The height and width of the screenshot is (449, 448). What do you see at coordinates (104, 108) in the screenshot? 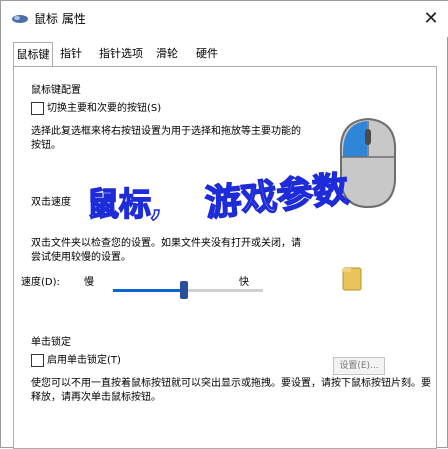
I see `switch-buttons-label: 切换主要和次要的按钮(S)` at bounding box center [104, 108].